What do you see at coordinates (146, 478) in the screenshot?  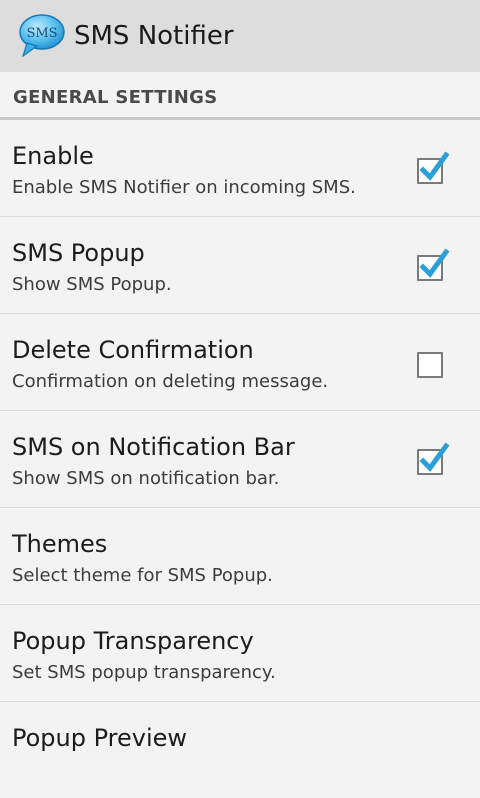 I see `pref-summary: Show SMS on notification bar.` at bounding box center [146, 478].